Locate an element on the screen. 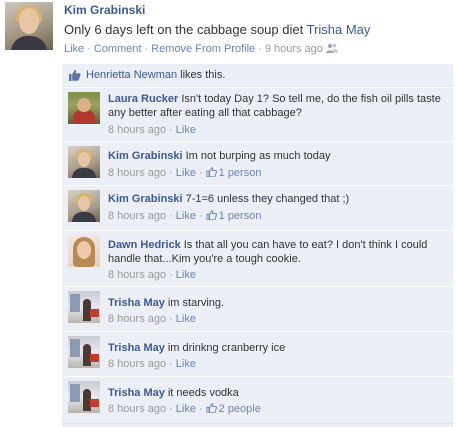 This screenshot has width=457, height=427. comment-likes-count: 2 people is located at coordinates (233, 409).